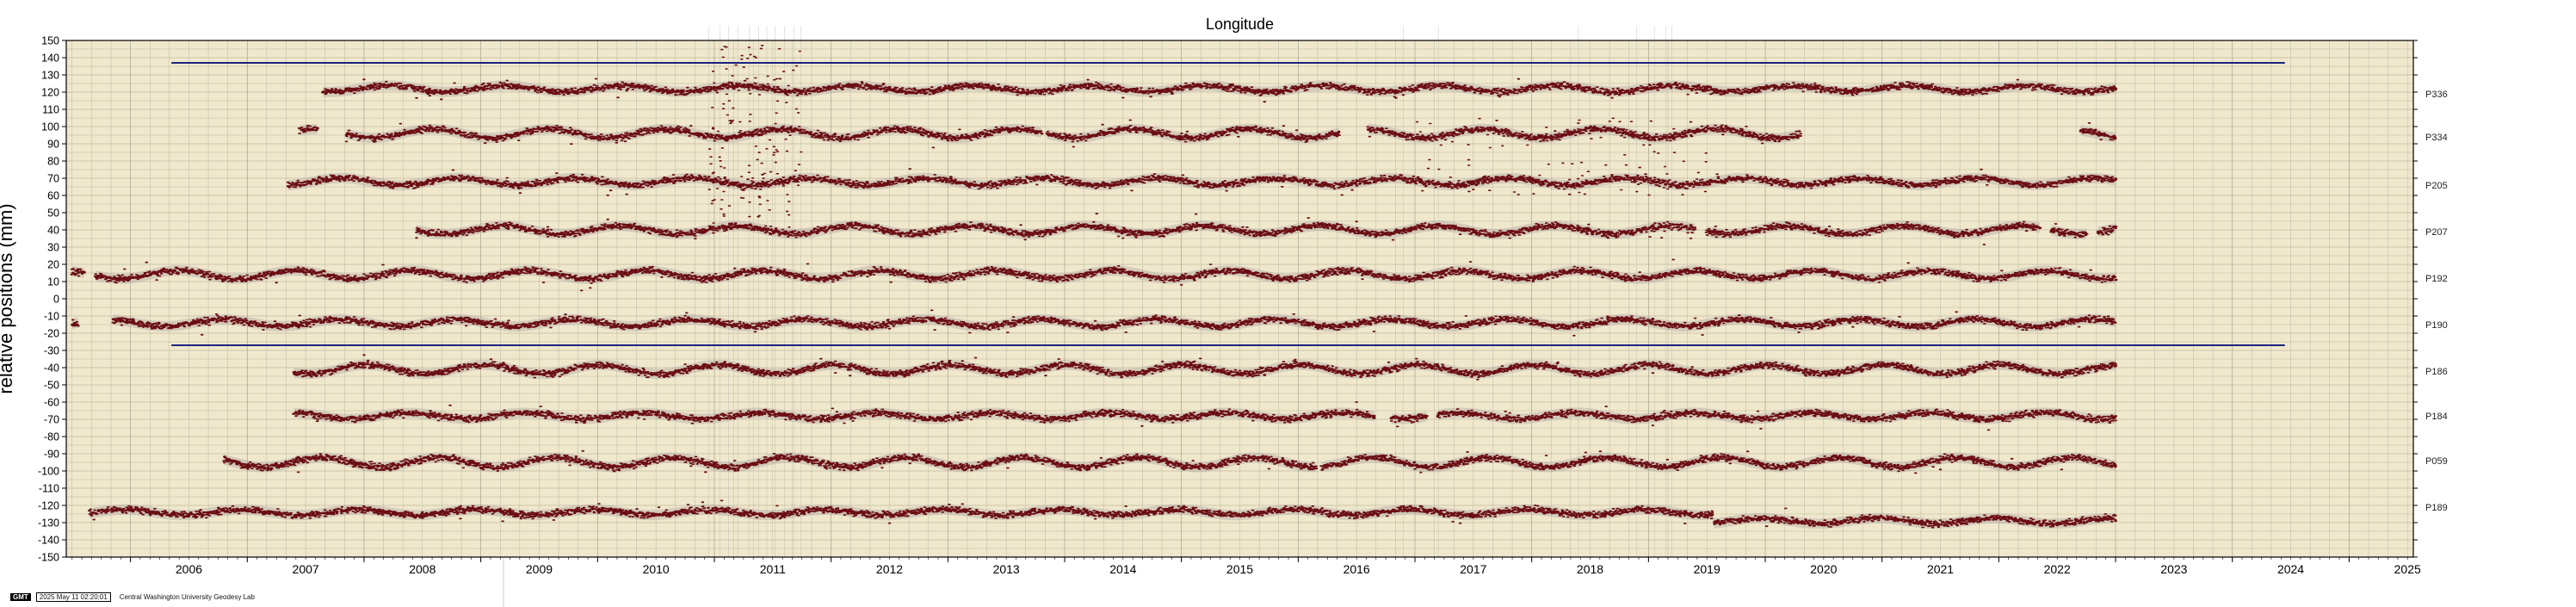 This screenshot has height=607, width=2576. Describe the element at coordinates (2436, 372) in the screenshot. I see `station-label-p186: P186` at that location.